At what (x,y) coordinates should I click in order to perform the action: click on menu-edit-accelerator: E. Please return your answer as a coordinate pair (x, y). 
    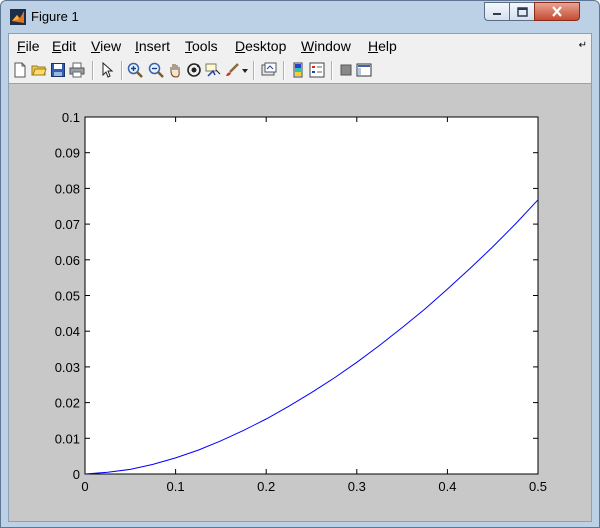
    Looking at the image, I should click on (57, 46).